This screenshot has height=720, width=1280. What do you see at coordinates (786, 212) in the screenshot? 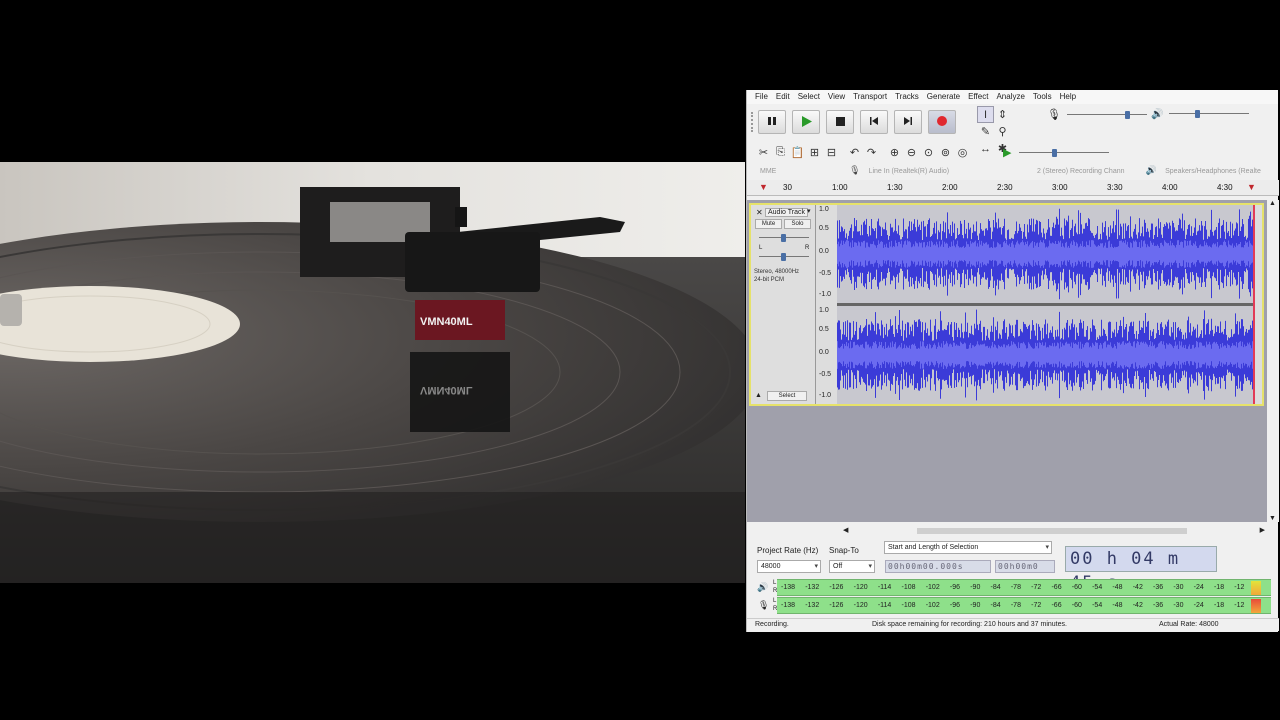
I see `track-name-menu: Audio Track` at bounding box center [786, 212].